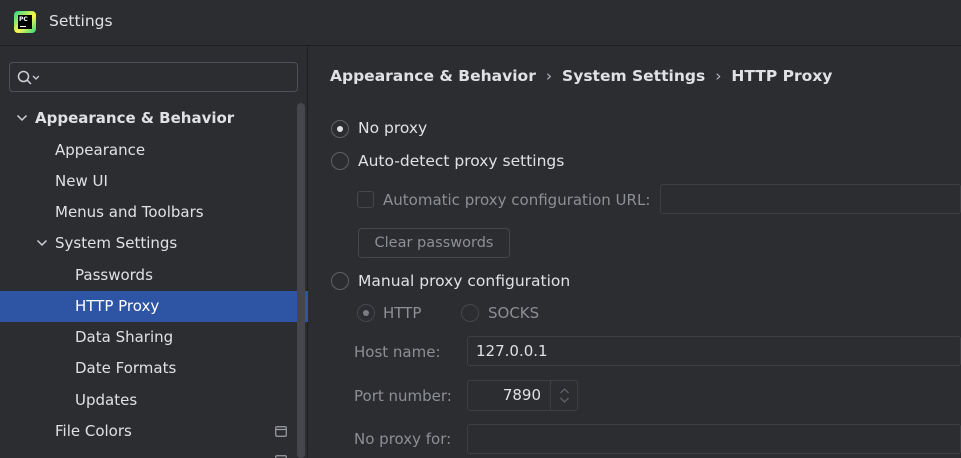 The image size is (961, 458). I want to click on sidebar-item-passwords: Passwords, so click(154, 275).